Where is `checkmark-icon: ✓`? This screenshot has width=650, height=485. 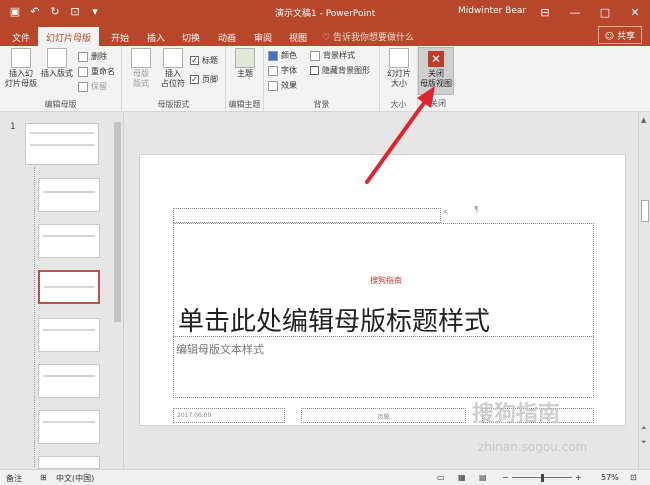
checkmark-icon: ✓ is located at coordinates (194, 79).